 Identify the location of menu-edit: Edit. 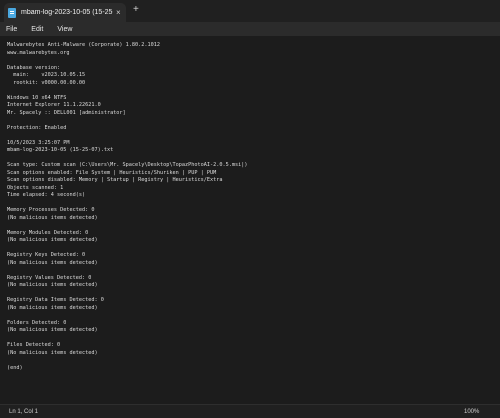
(37, 29).